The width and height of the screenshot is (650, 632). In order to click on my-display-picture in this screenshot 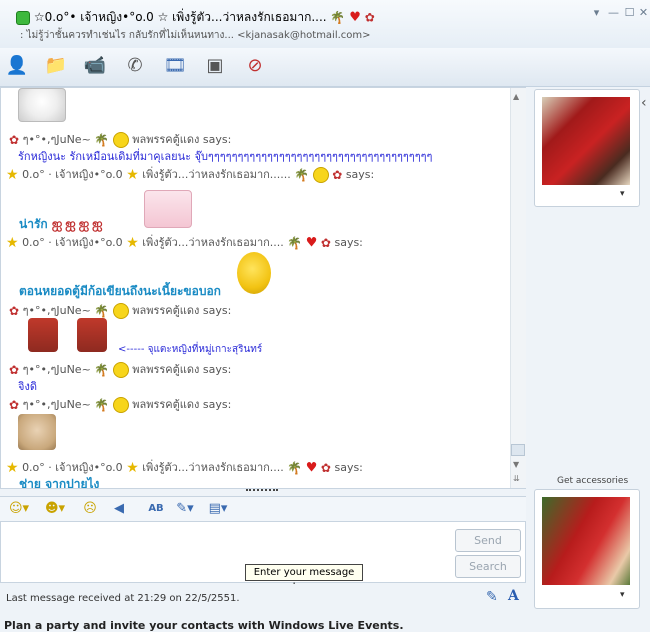, I will do `click(586, 541)`.